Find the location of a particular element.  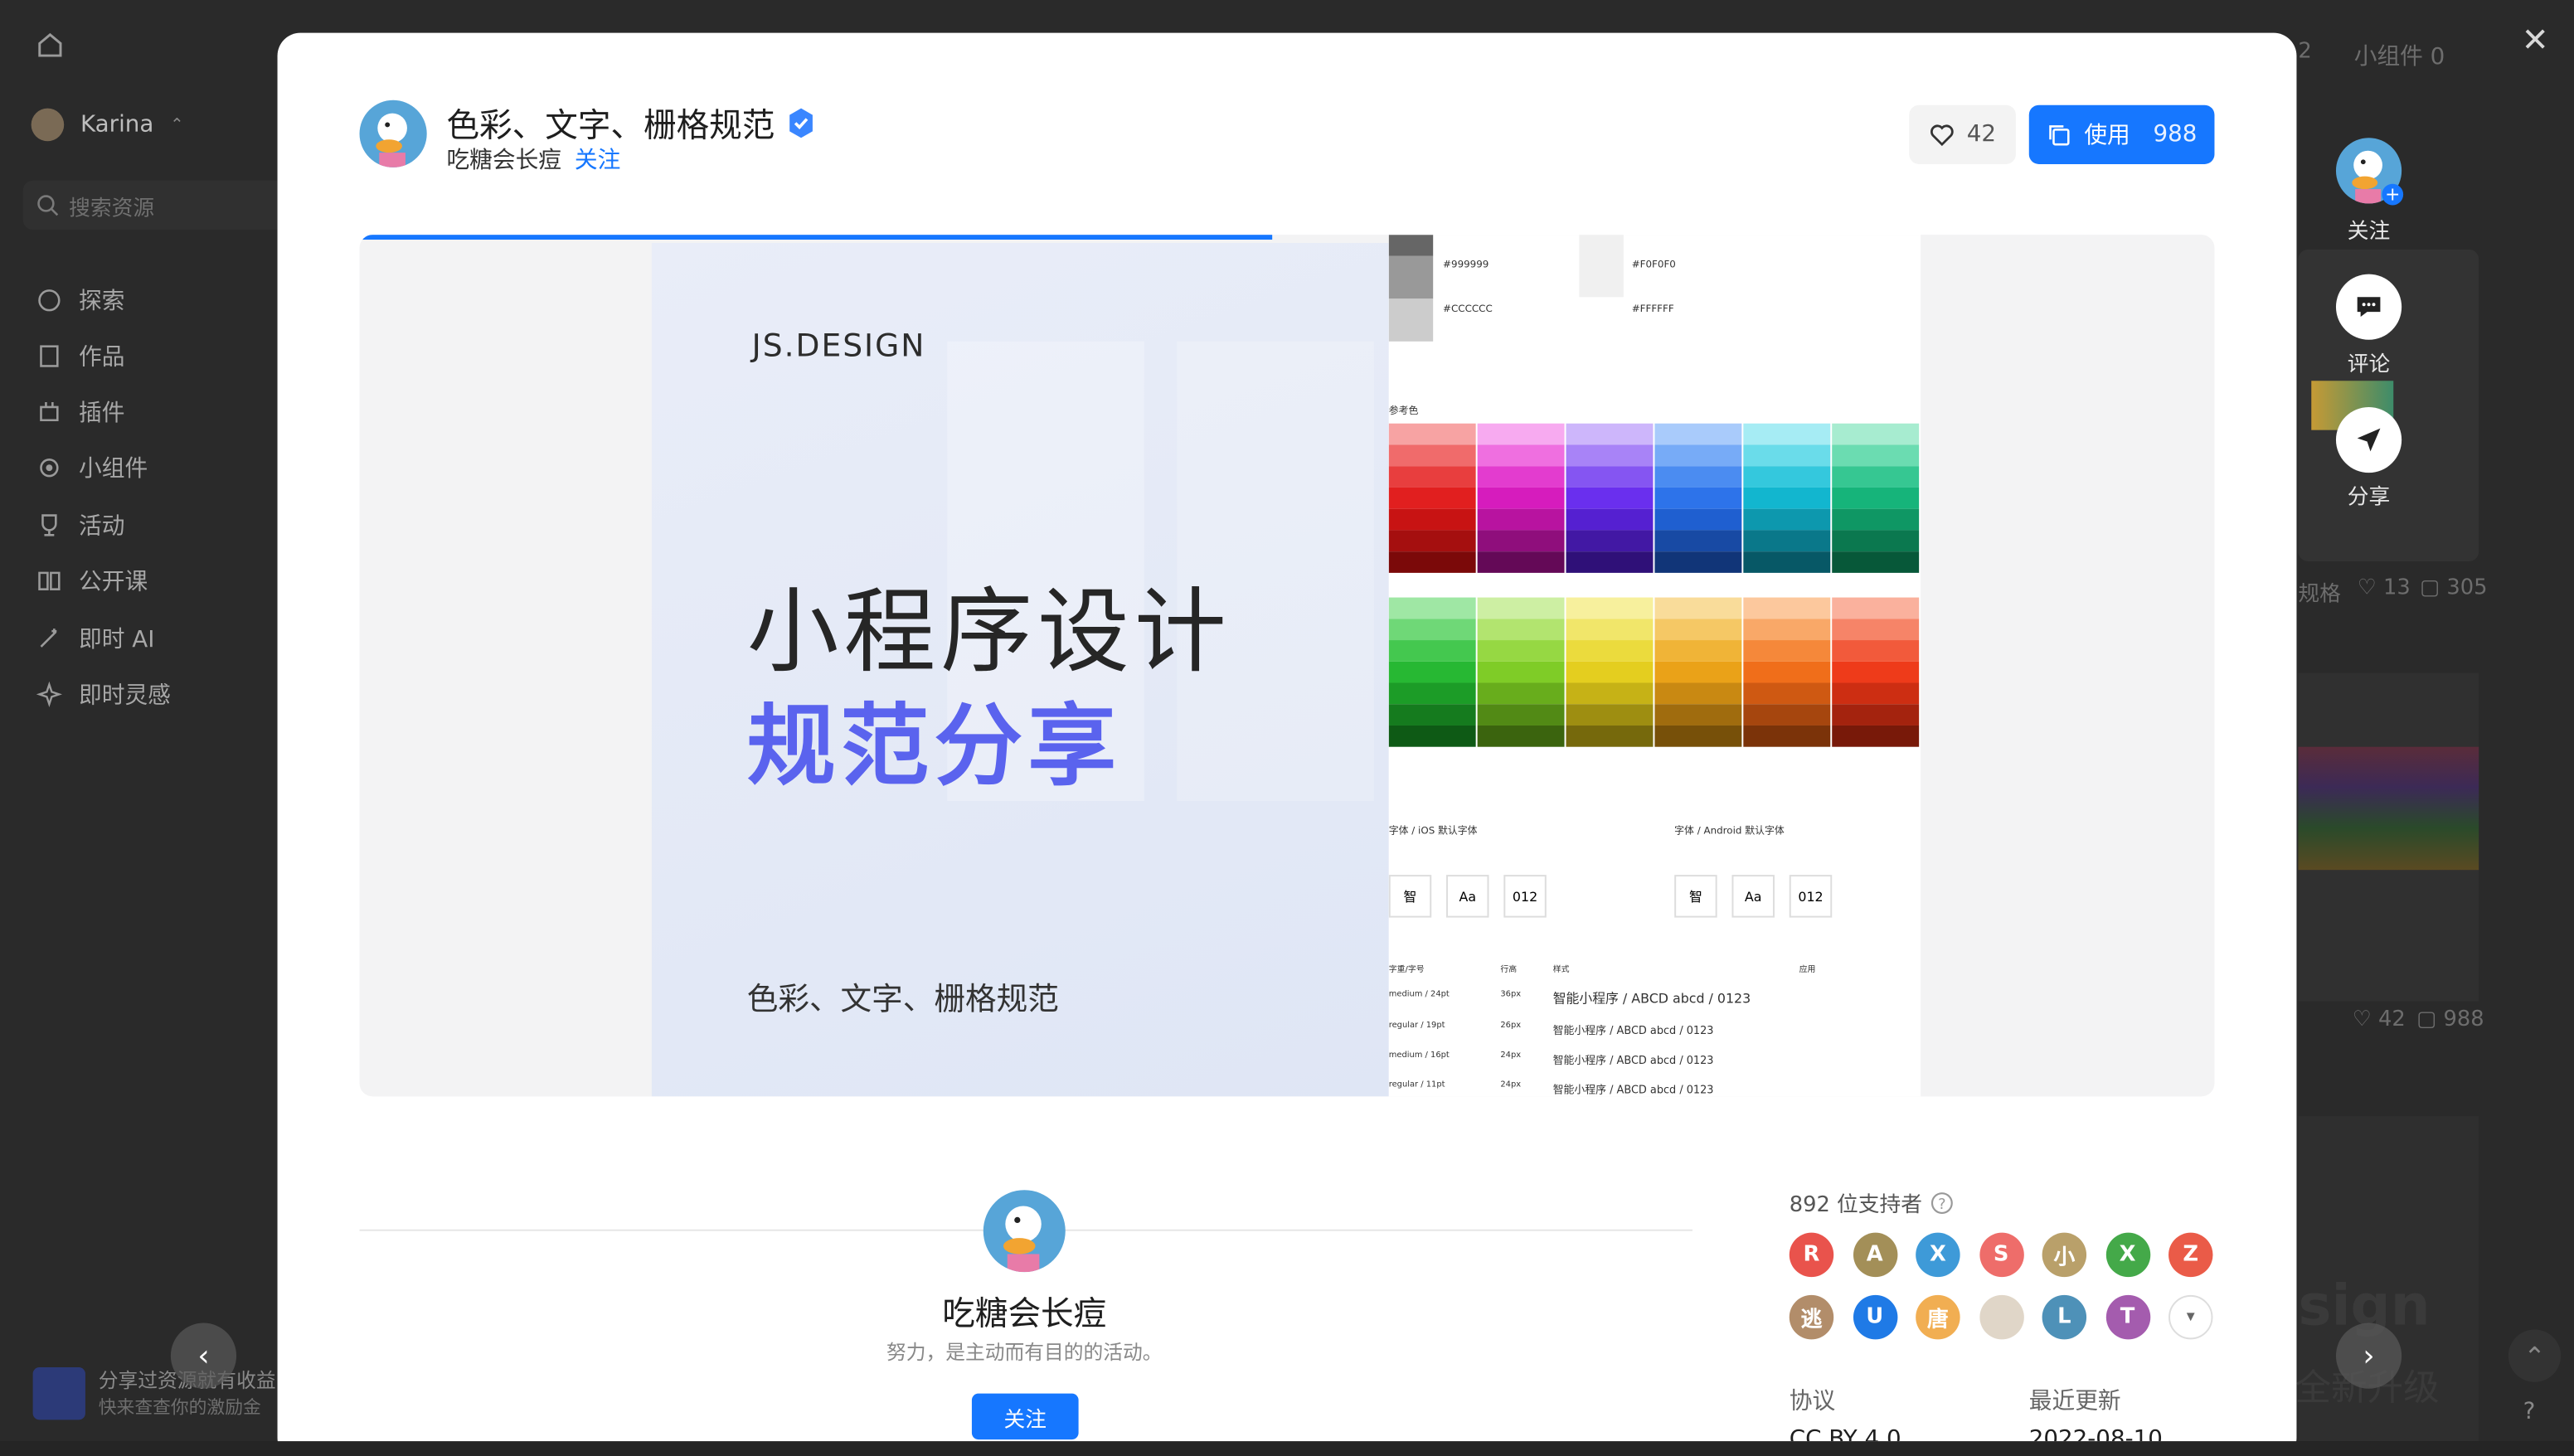

light-code: #F0F0F0 is located at coordinates (1654, 265).